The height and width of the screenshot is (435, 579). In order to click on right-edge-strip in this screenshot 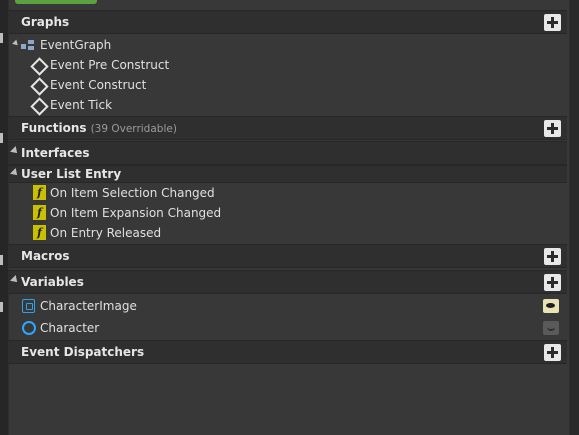, I will do `click(574, 217)`.